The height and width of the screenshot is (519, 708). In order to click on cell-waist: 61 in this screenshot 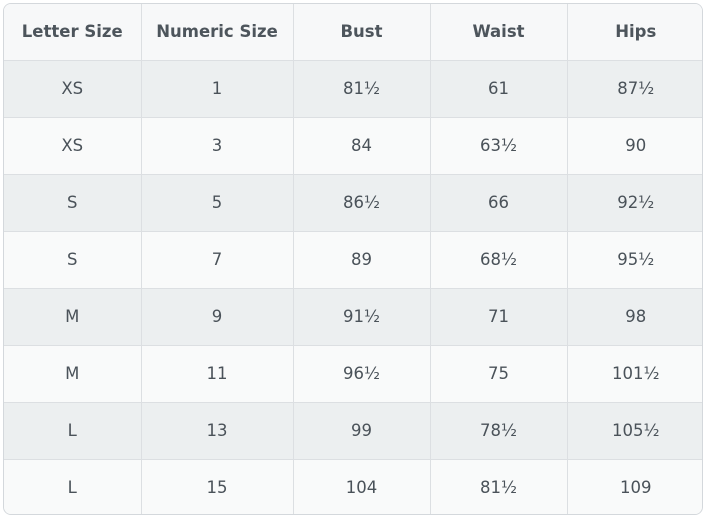, I will do `click(499, 89)`.